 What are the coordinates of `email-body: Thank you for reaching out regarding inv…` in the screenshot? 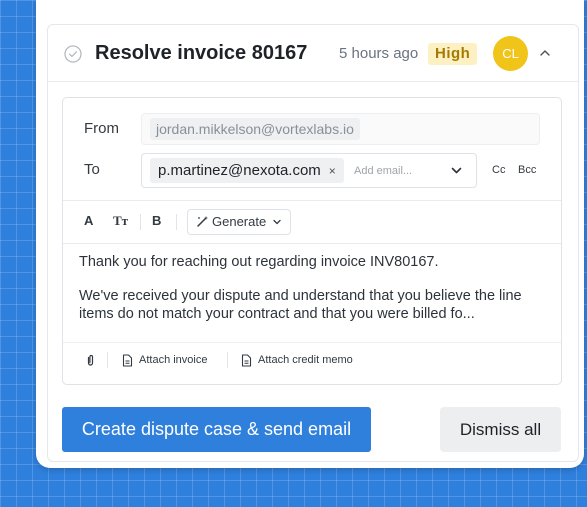 It's located at (303, 288).